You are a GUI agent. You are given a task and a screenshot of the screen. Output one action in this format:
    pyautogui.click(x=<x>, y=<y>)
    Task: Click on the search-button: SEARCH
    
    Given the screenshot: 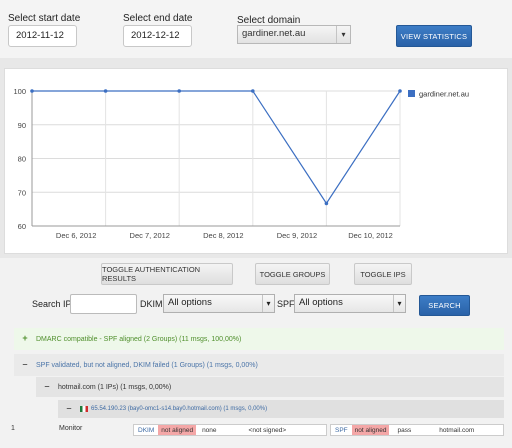 What is the action you would take?
    pyautogui.click(x=444, y=305)
    